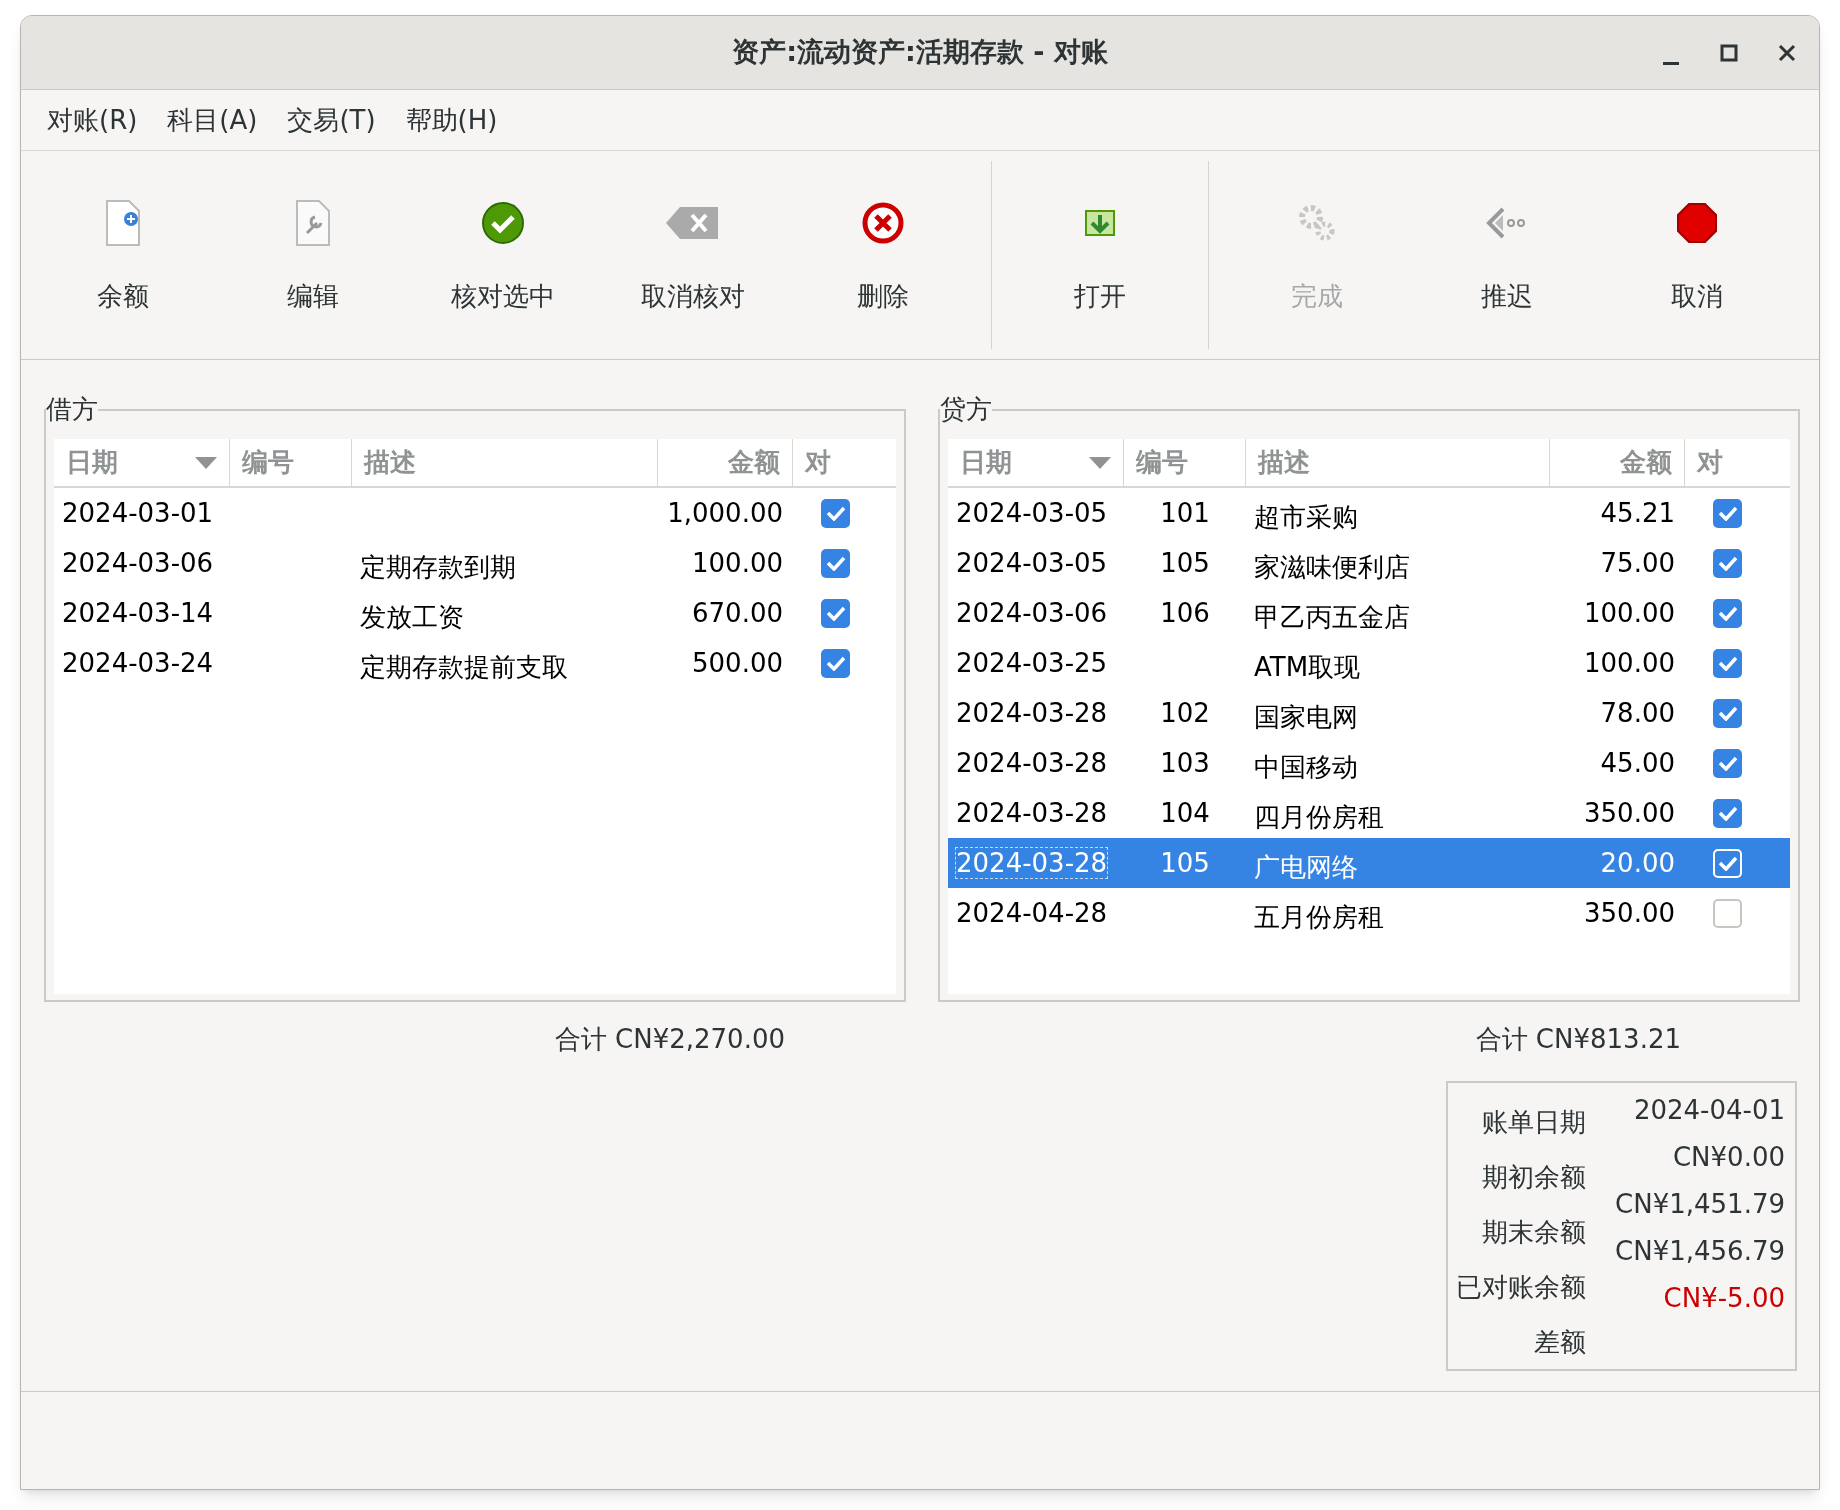 The height and width of the screenshot is (1510, 1840). Describe the element at coordinates (451, 120) in the screenshot. I see `menu-item: 帮助(H)` at that location.